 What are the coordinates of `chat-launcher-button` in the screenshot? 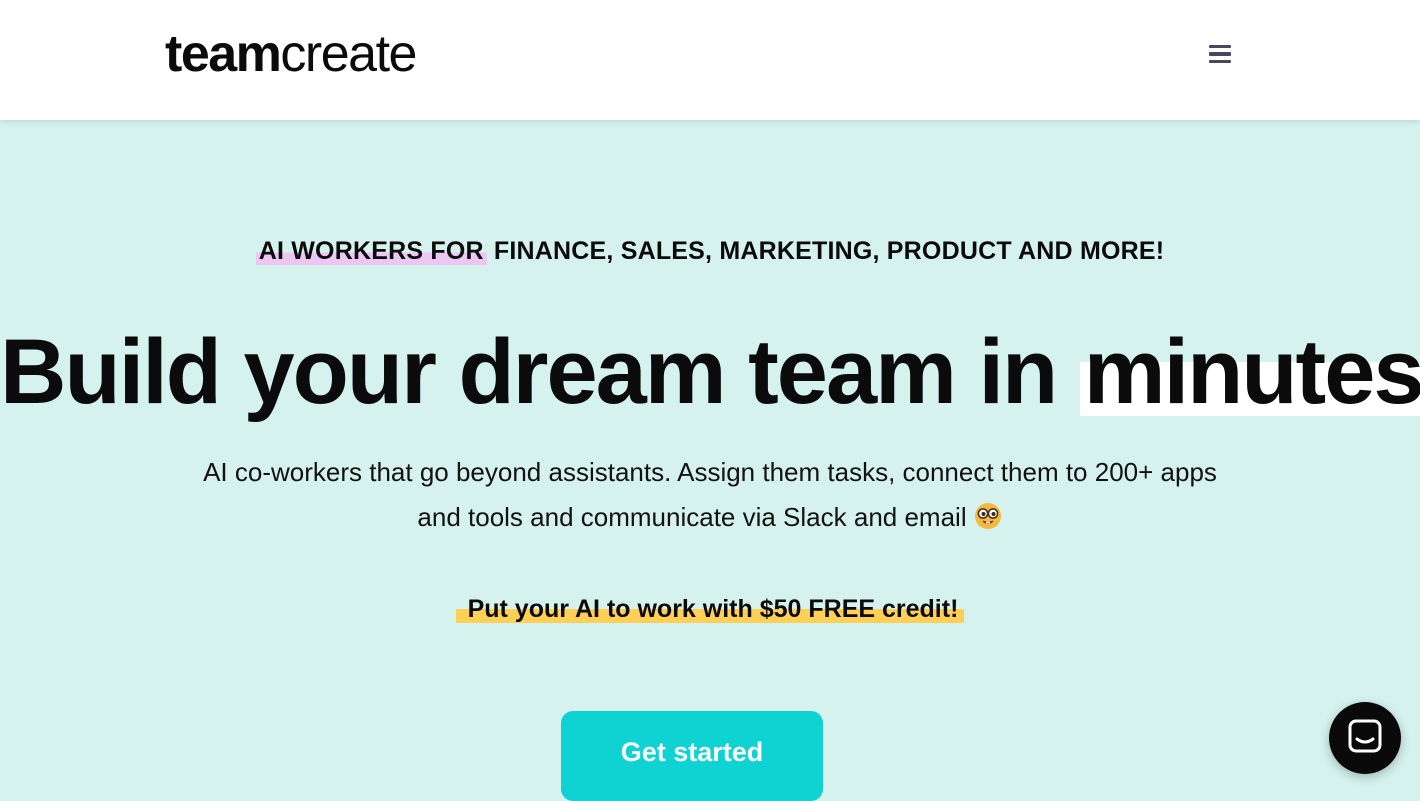 It's located at (1365, 738).